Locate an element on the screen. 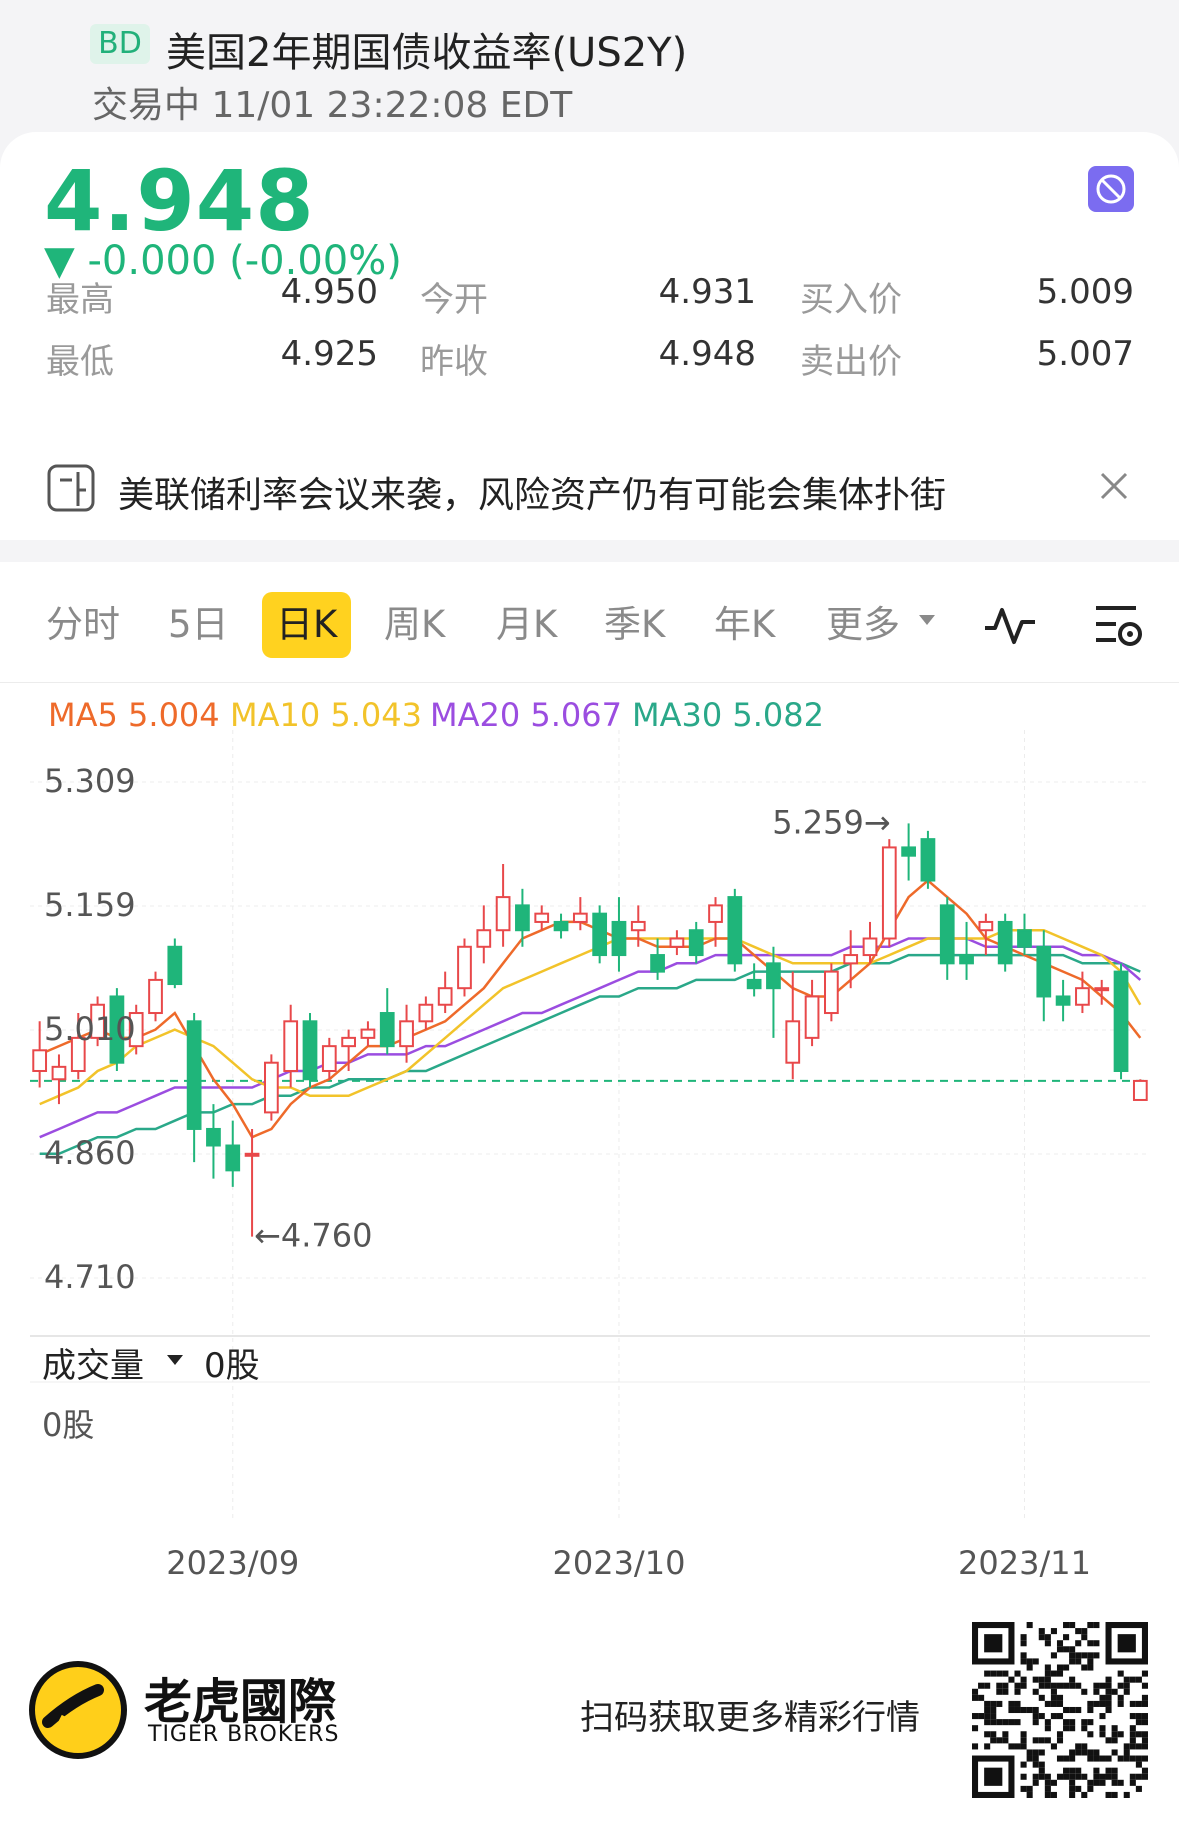  chart-settings-icon is located at coordinates (1118, 627).